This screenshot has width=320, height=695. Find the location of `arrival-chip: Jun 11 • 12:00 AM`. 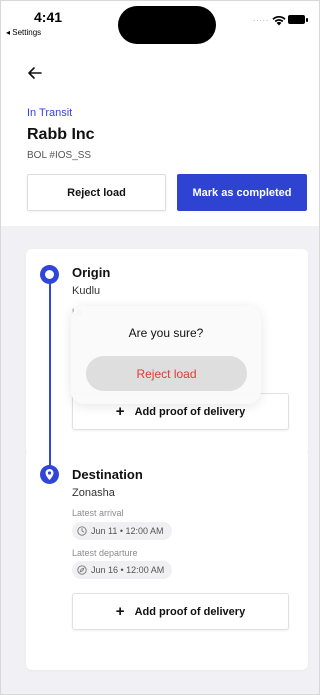

arrival-chip: Jun 11 • 12:00 AM is located at coordinates (122, 531).